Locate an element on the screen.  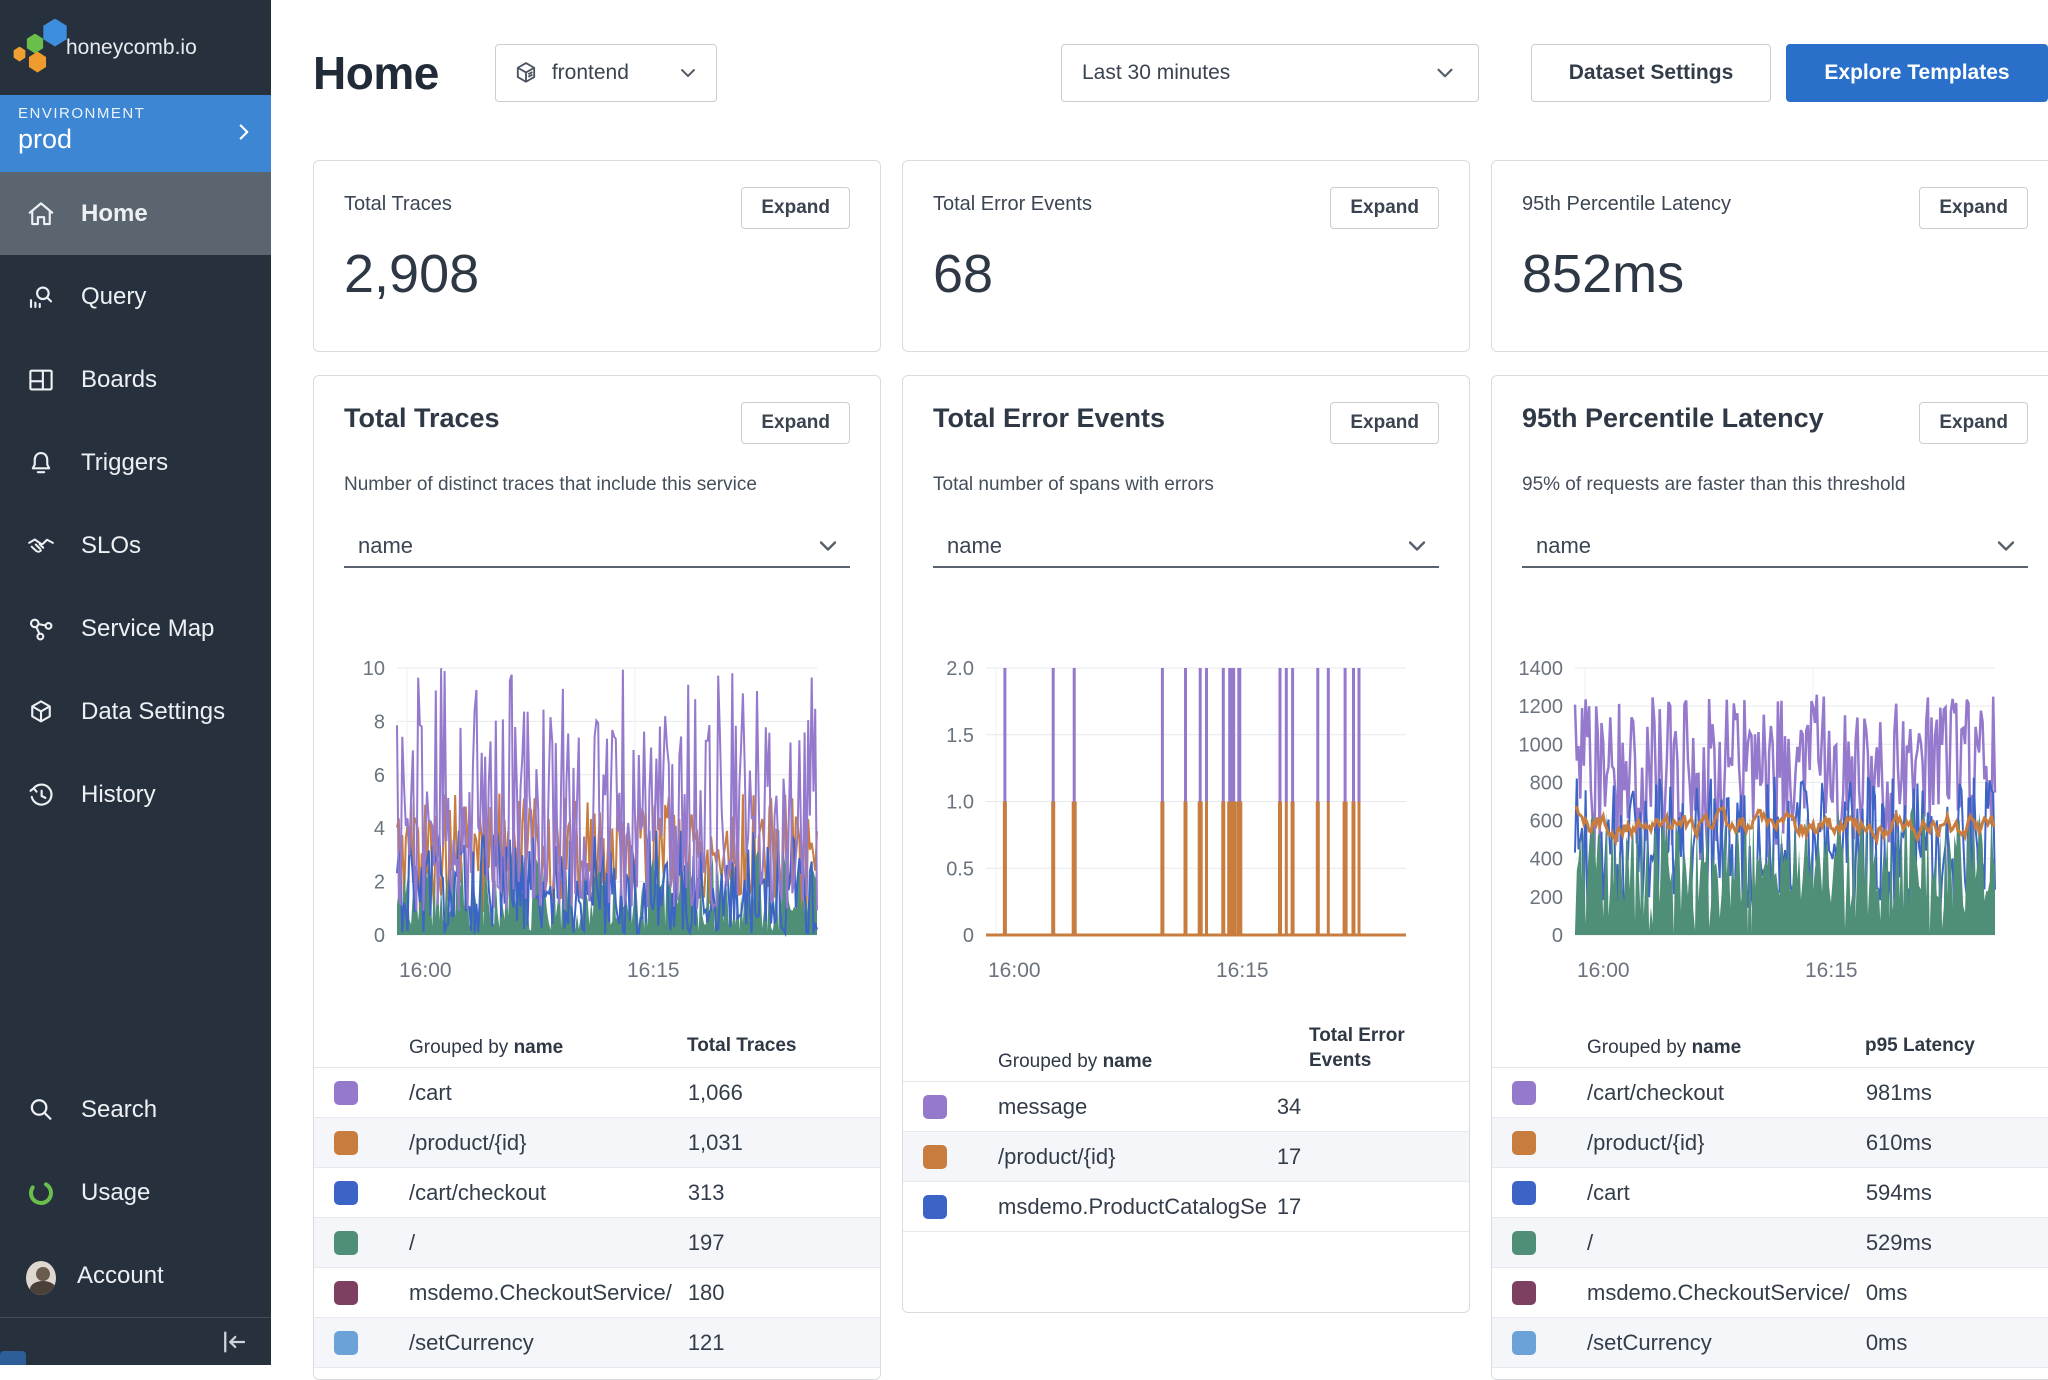
series-value: 197 is located at coordinates (784, 1243).